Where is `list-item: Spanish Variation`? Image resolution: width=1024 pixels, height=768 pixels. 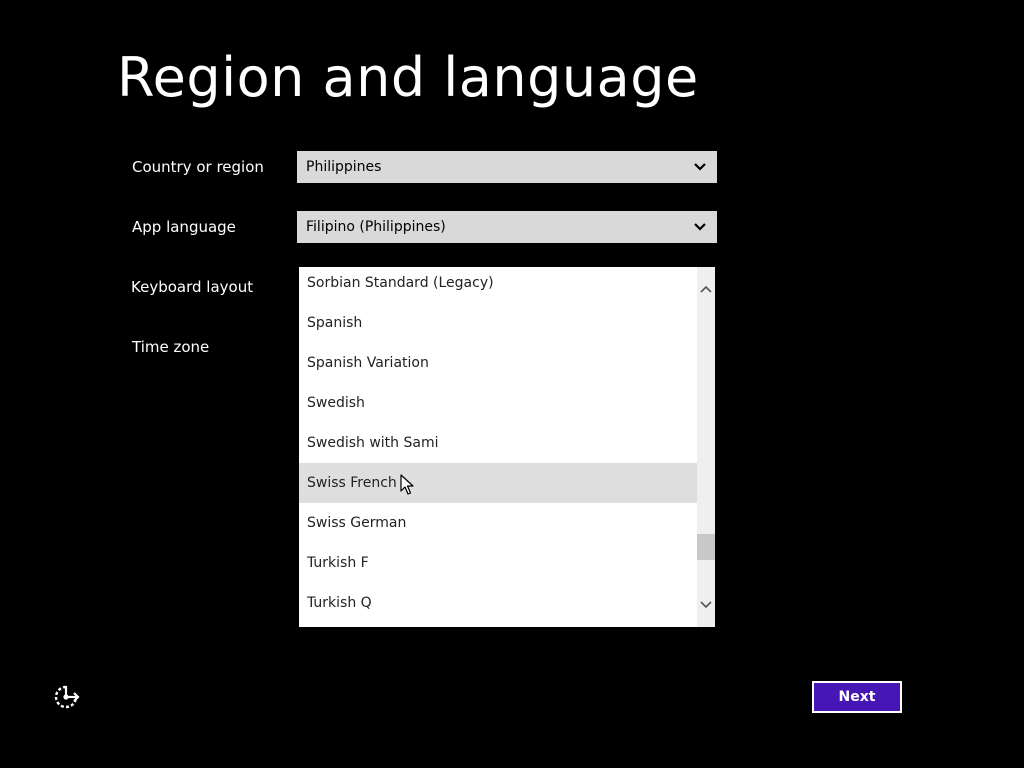 list-item: Spanish Variation is located at coordinates (498, 363).